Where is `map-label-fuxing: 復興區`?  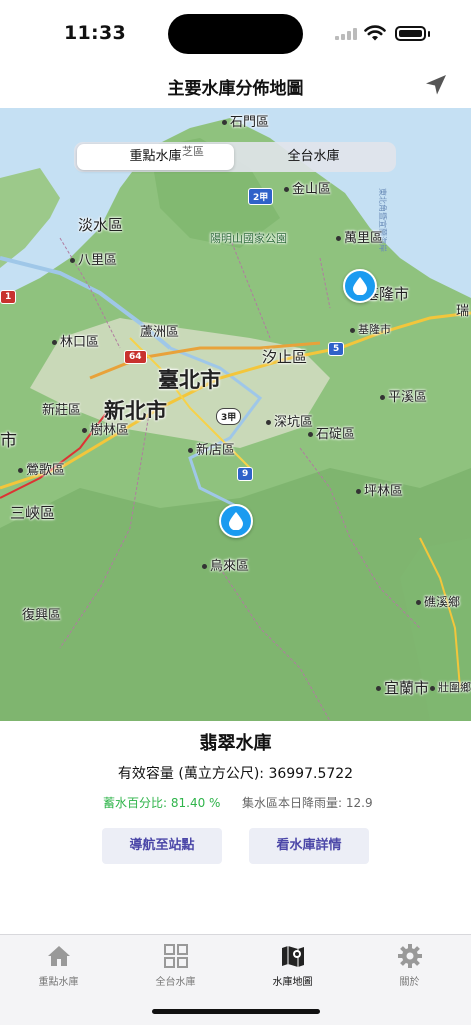 map-label-fuxing: 復興區 is located at coordinates (42, 615).